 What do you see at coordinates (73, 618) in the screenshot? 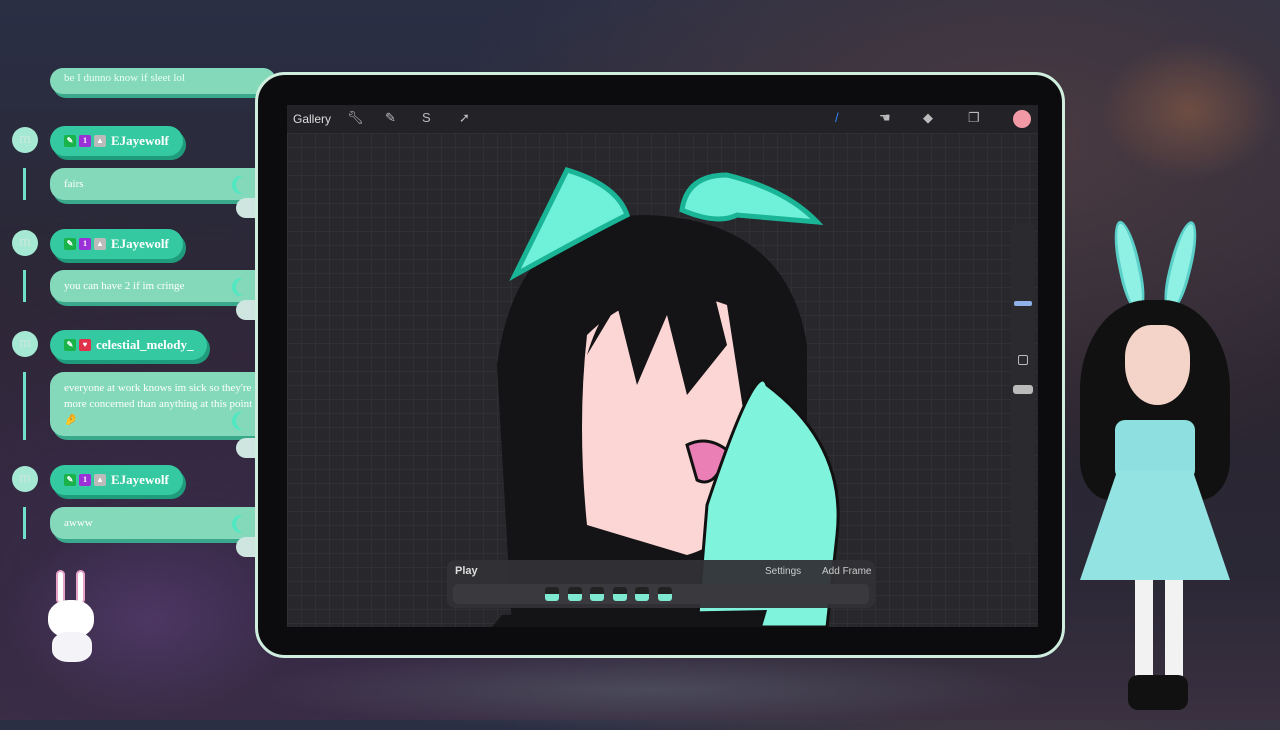
I see `bunny-sticker` at bounding box center [73, 618].